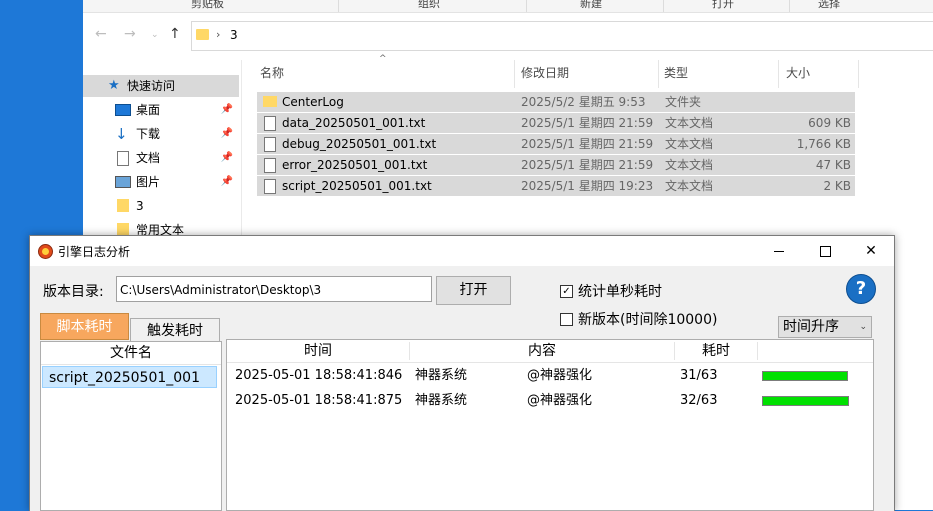 This screenshot has height=511, width=933. Describe the element at coordinates (114, 85) in the screenshot. I see `star-icon: ★` at that location.